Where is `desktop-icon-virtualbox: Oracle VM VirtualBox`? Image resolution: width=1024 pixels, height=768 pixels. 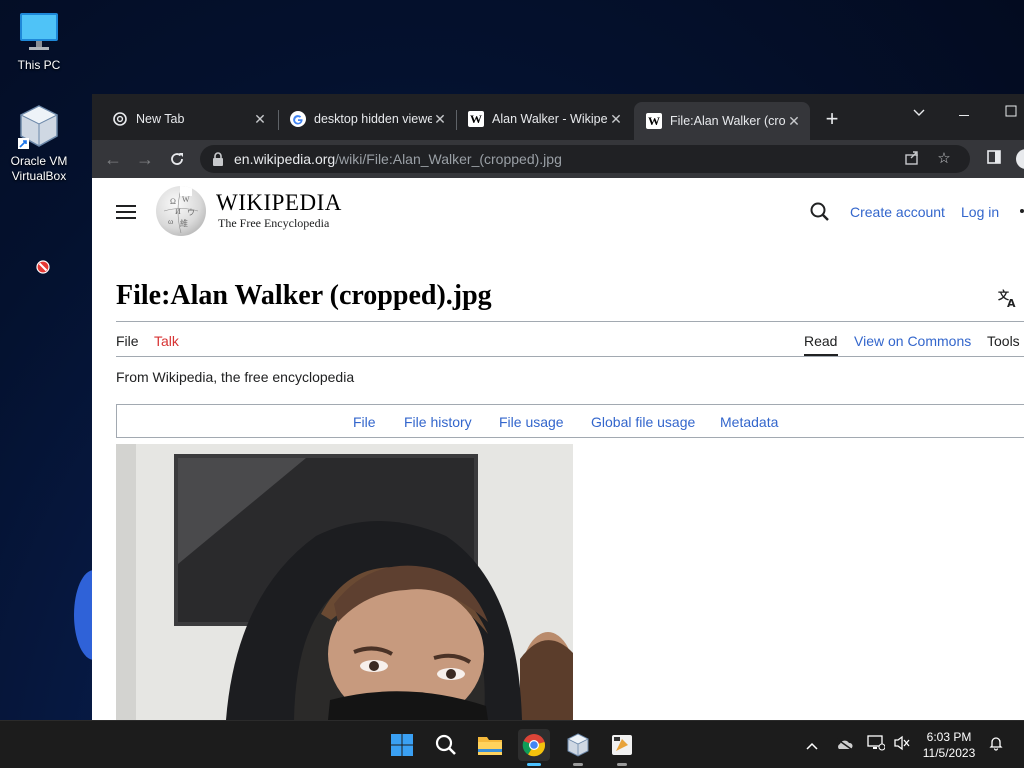 desktop-icon-virtualbox: Oracle VM VirtualBox is located at coordinates (39, 144).